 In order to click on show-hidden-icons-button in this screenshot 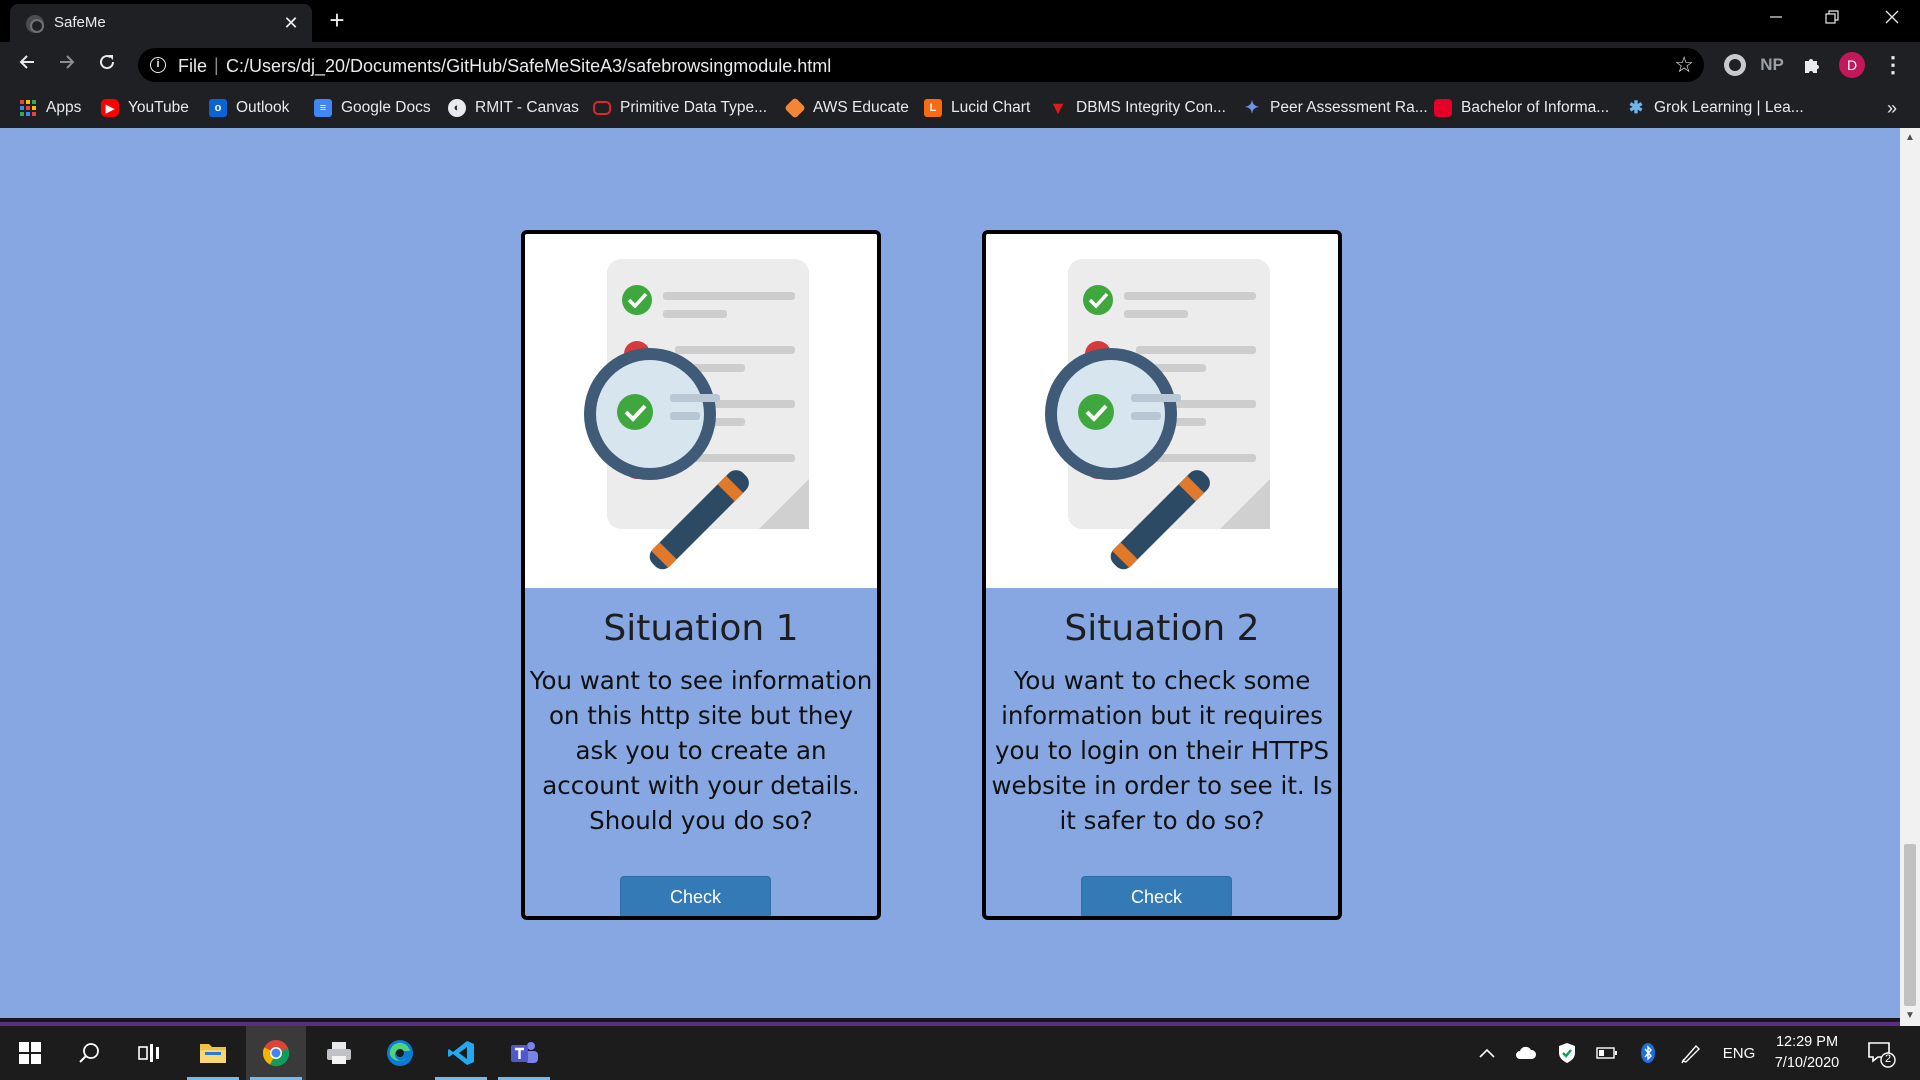, I will do `click(1487, 1053)`.